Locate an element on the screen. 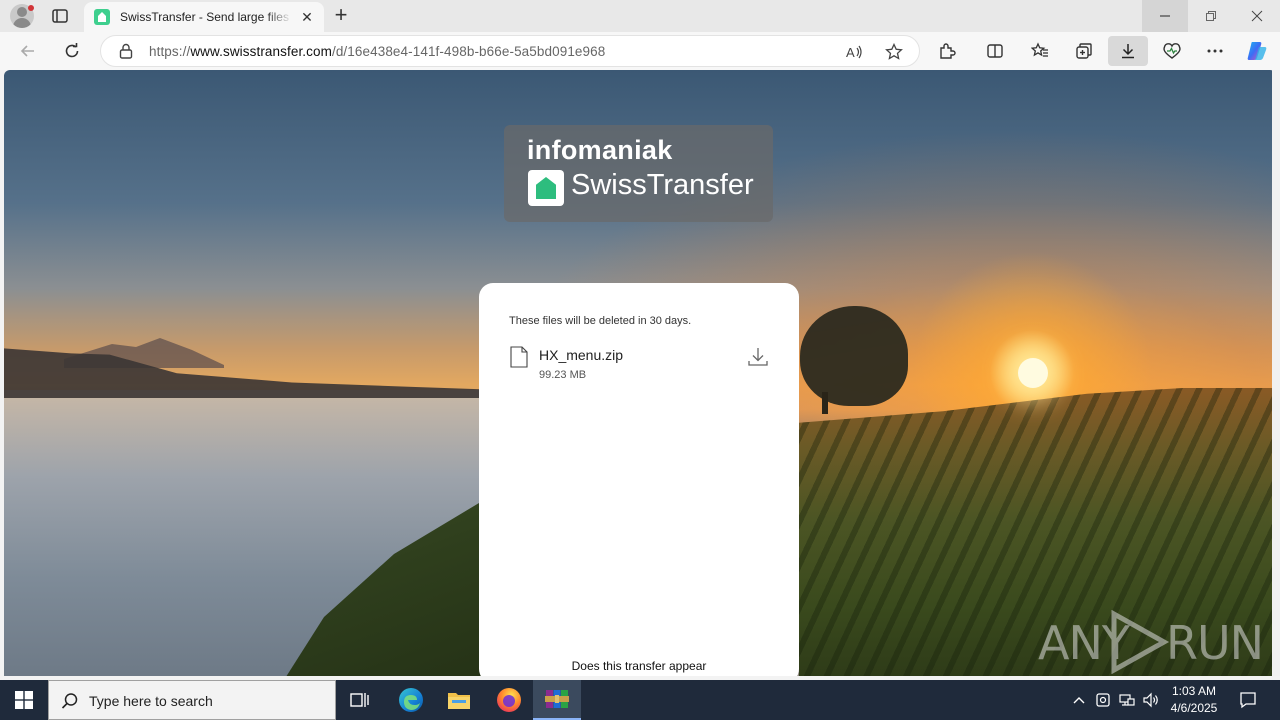 The image size is (1280, 720). refresh-button is located at coordinates (72, 51).